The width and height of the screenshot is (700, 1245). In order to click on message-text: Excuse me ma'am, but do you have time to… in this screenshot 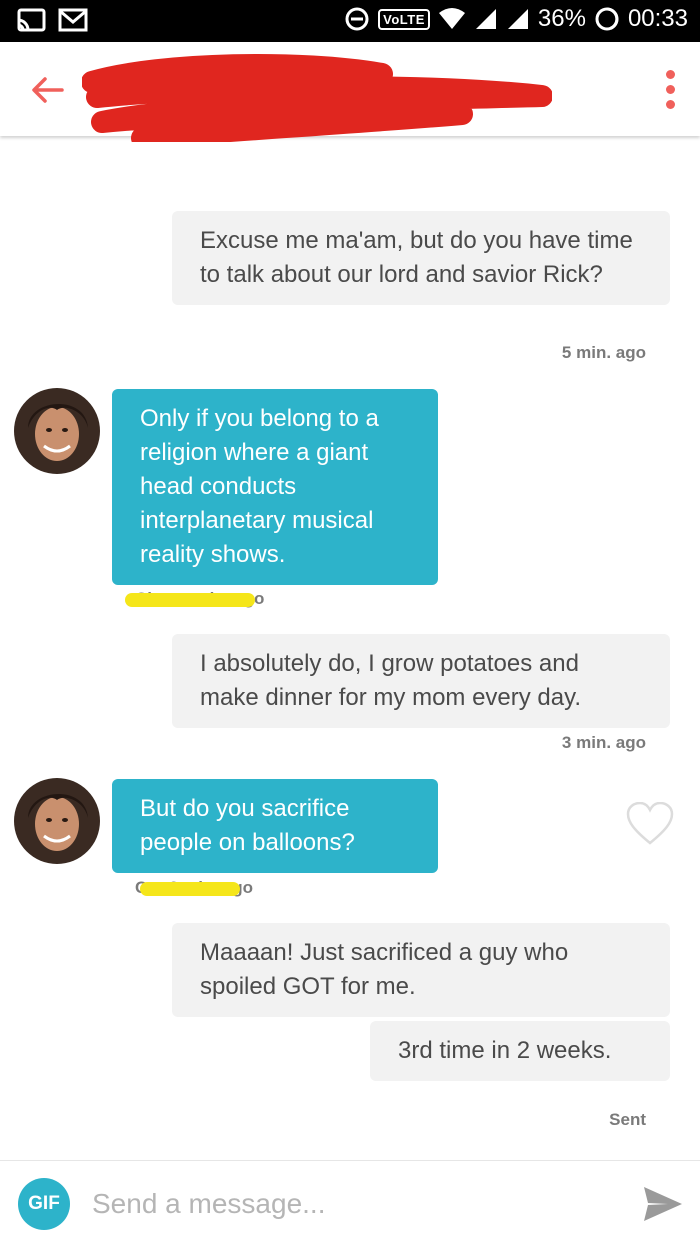, I will do `click(416, 257)`.